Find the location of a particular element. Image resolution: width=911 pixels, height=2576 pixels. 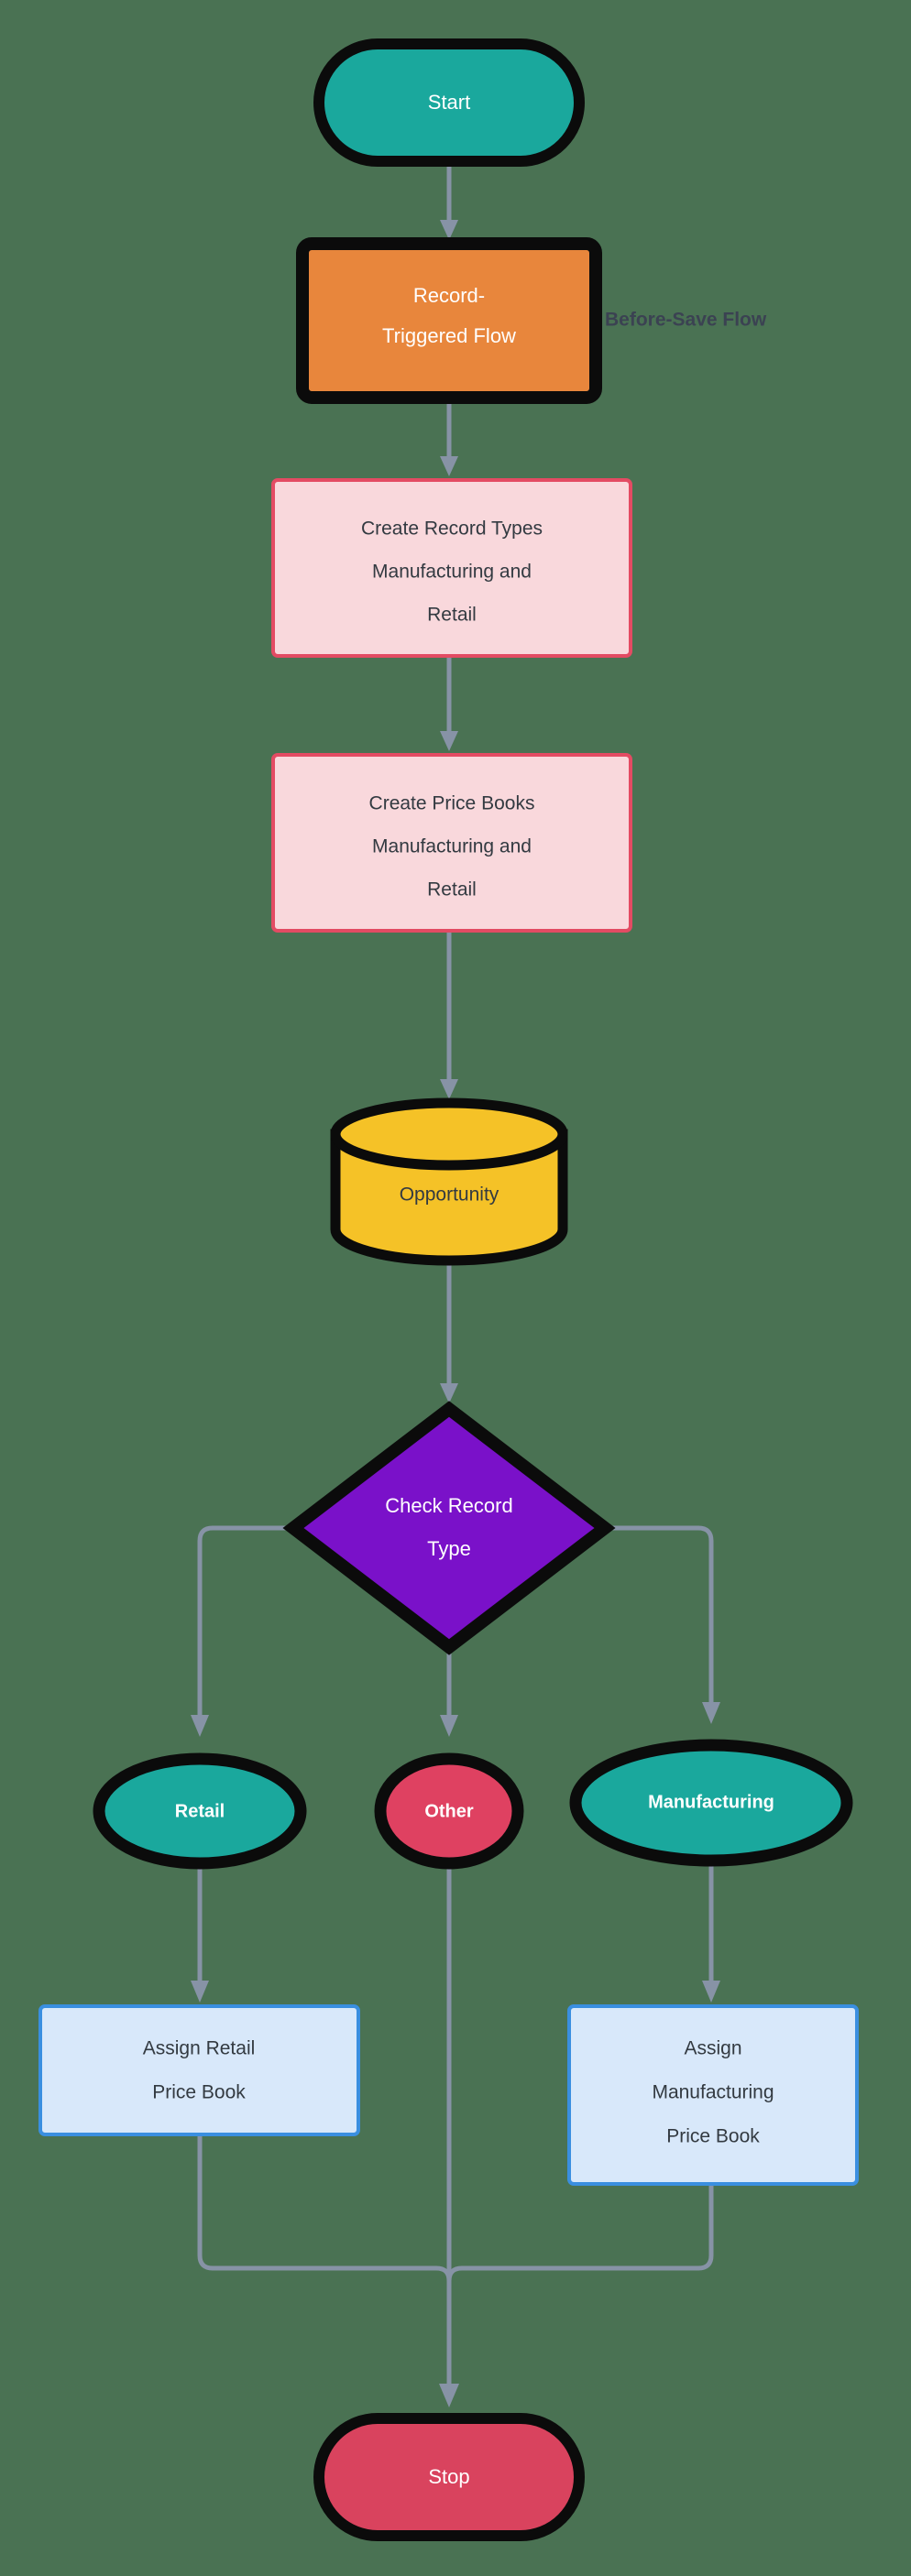

assign-manufacturing-price-book-label-line3: Price Book is located at coordinates (713, 2137).